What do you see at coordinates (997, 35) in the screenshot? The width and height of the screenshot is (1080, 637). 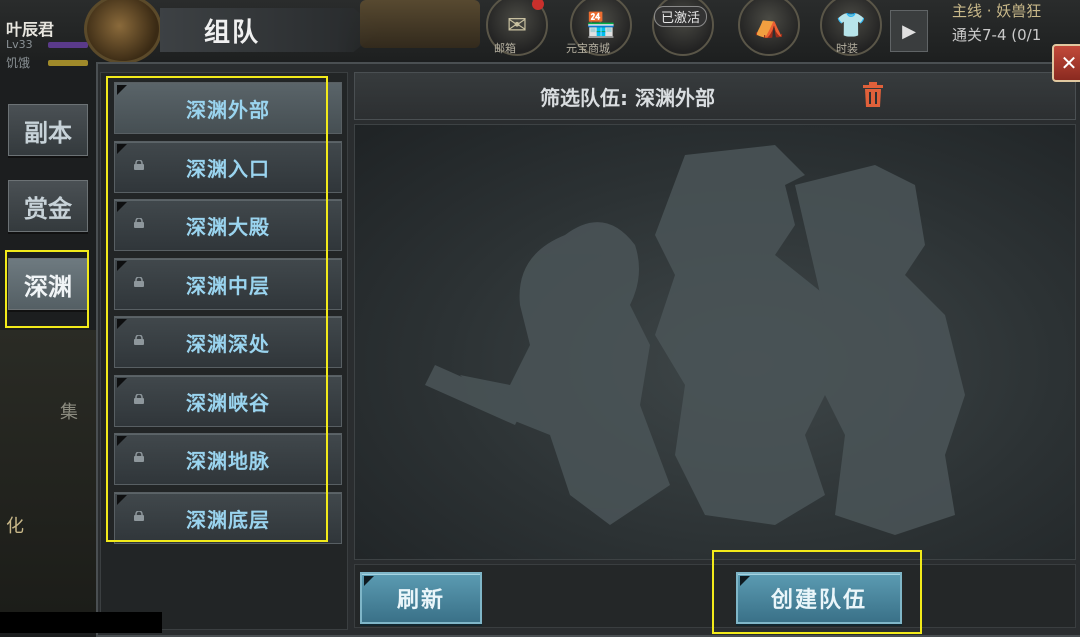 I see `quest-progress: 通关7-4 (0/1` at bounding box center [997, 35].